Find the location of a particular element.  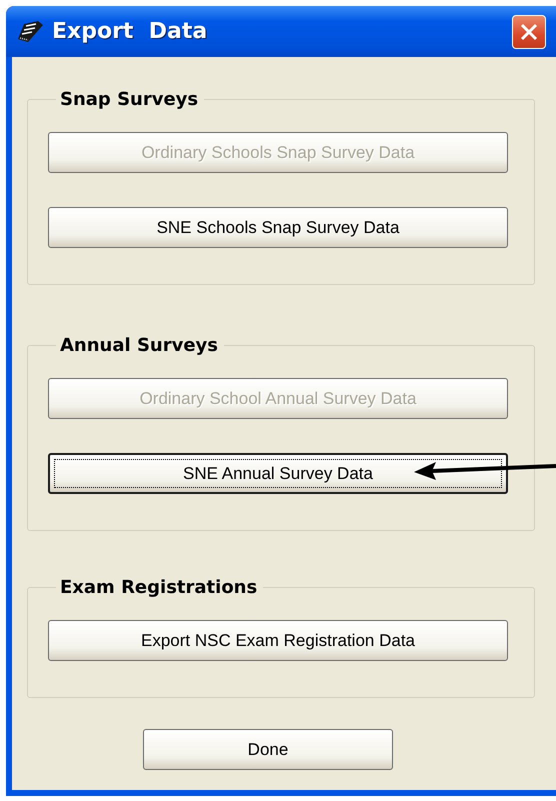

done-button: Done is located at coordinates (268, 749).